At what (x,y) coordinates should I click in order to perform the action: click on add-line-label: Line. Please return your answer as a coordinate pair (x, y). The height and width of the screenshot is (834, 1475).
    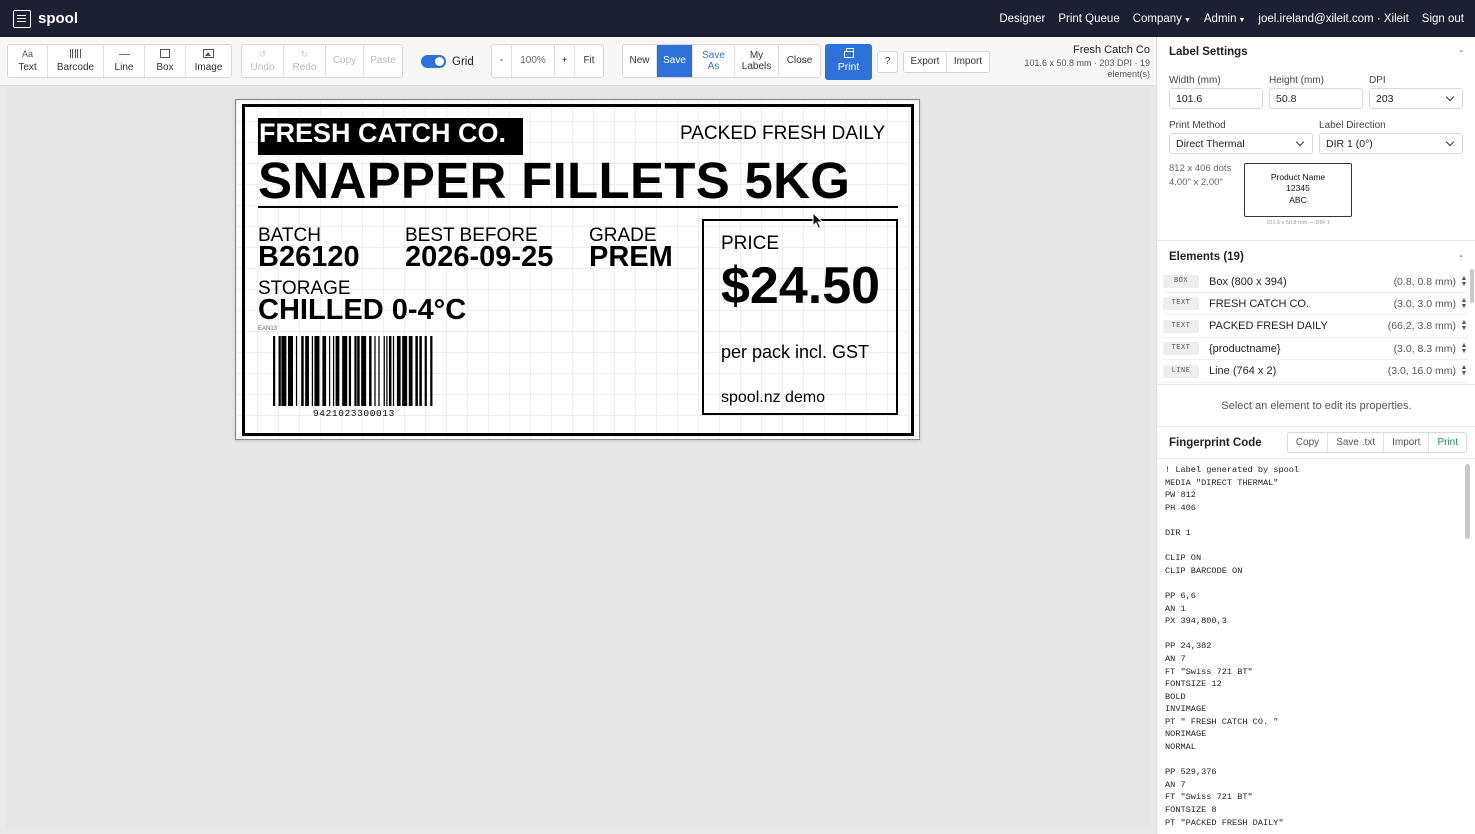
    Looking at the image, I should click on (124, 67).